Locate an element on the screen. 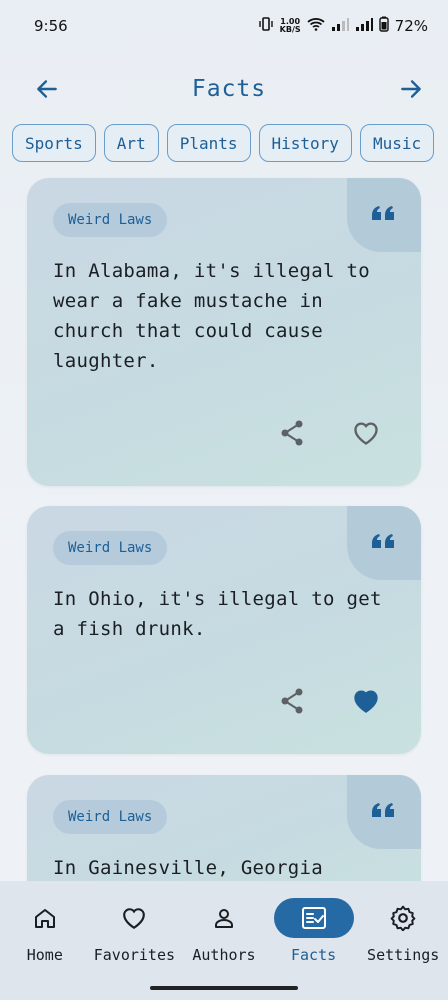 The height and width of the screenshot is (1000, 448). nav-label: Authors is located at coordinates (224, 955).